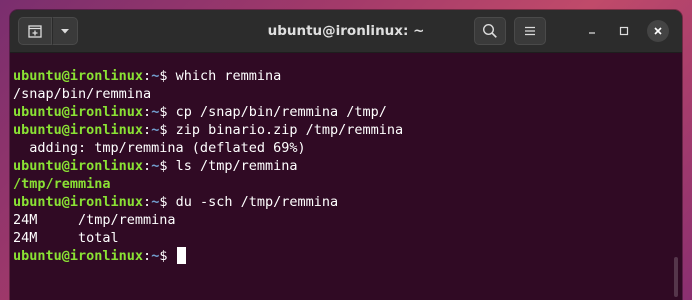 The width and height of the screenshot is (692, 300). I want to click on menu-button, so click(530, 31).